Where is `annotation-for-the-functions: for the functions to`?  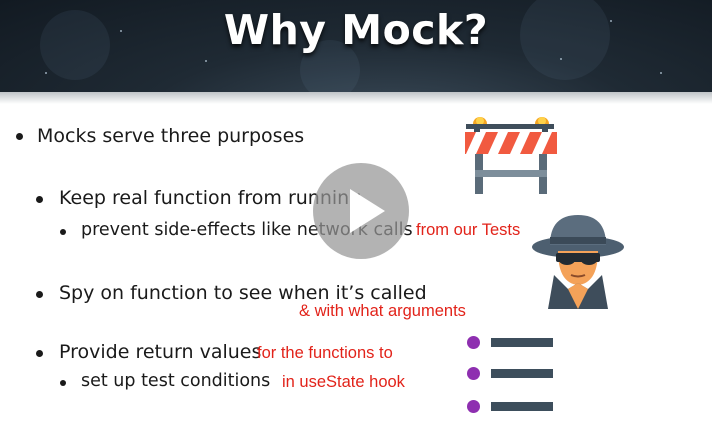
annotation-for-the-functions: for the functions to is located at coordinates (325, 353).